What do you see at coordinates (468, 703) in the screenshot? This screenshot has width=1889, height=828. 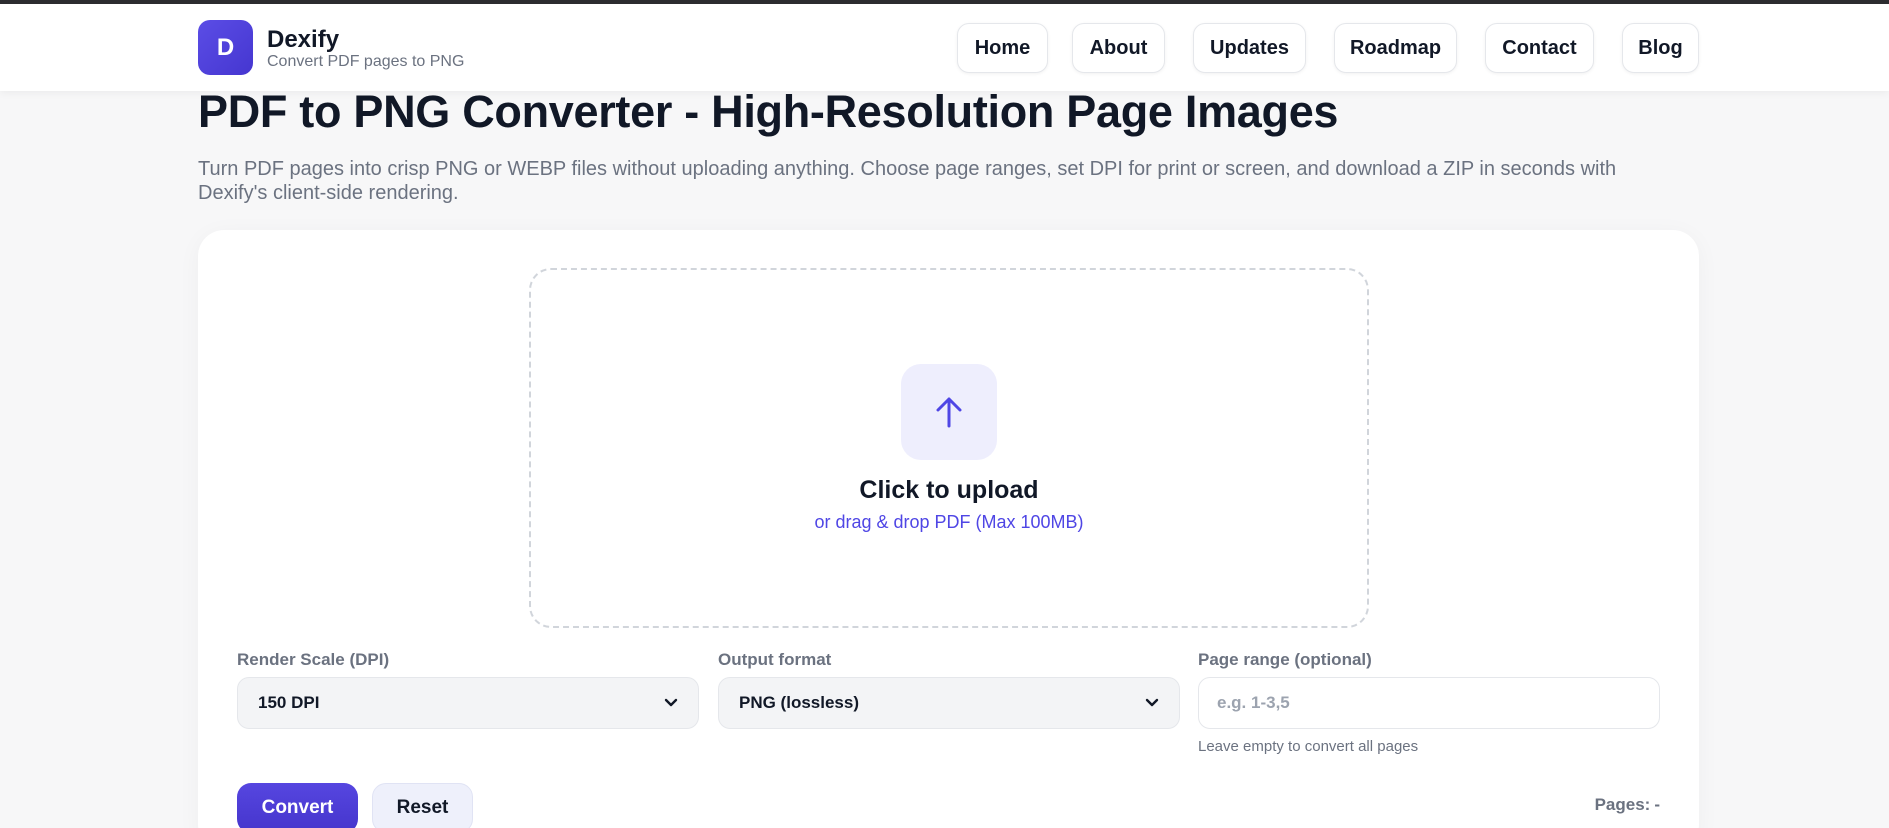 I see `dpi-select: 150 DPI` at bounding box center [468, 703].